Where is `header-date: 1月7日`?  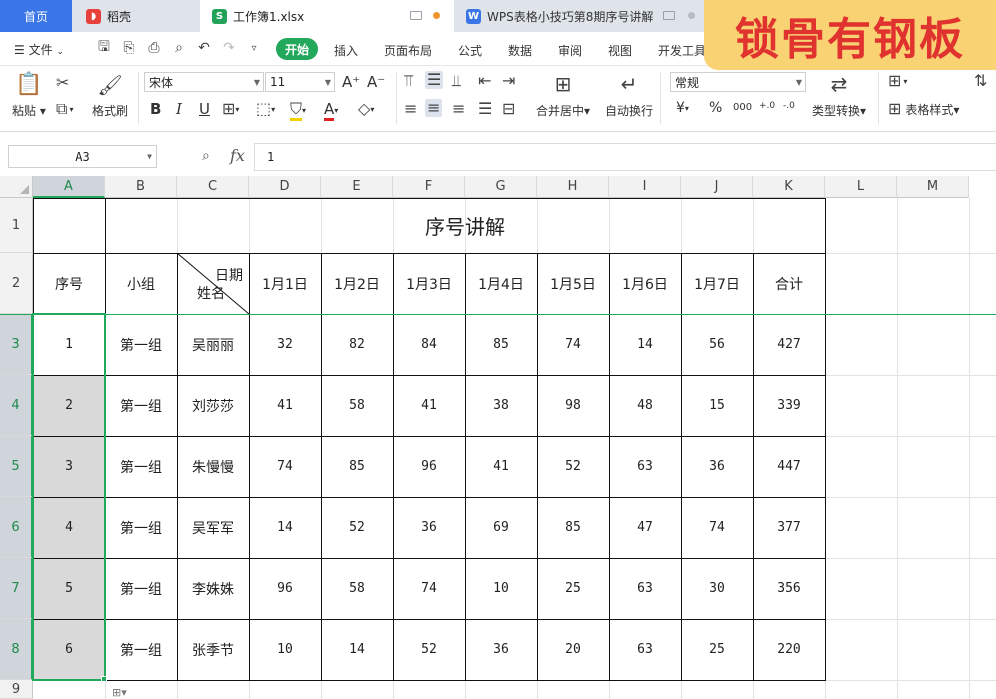
header-date: 1月7日 is located at coordinates (717, 283).